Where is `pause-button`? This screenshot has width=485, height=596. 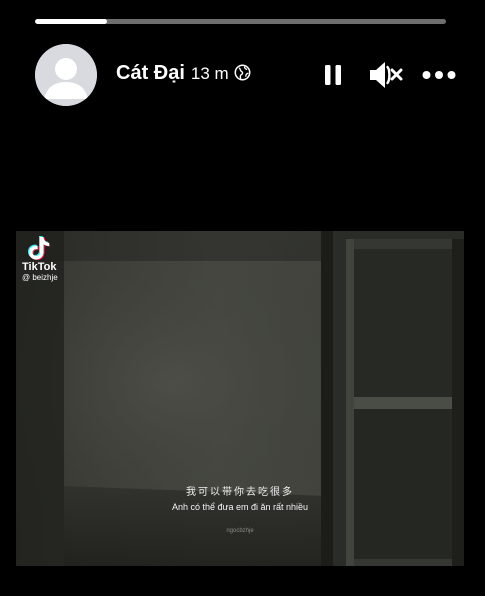 pause-button is located at coordinates (333, 75).